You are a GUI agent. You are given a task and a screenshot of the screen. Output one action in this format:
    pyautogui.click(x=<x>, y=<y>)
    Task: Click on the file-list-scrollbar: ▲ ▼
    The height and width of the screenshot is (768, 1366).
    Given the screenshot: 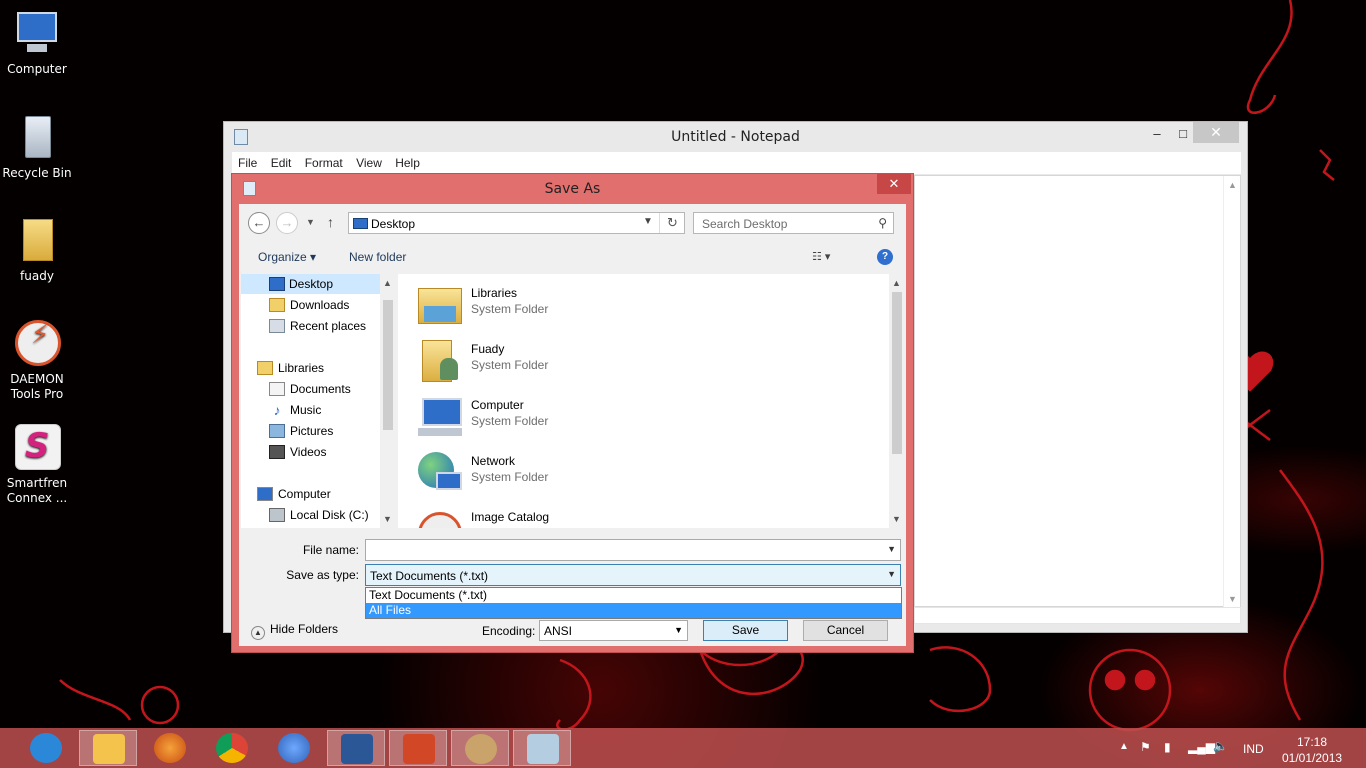 What is the action you would take?
    pyautogui.click(x=897, y=401)
    